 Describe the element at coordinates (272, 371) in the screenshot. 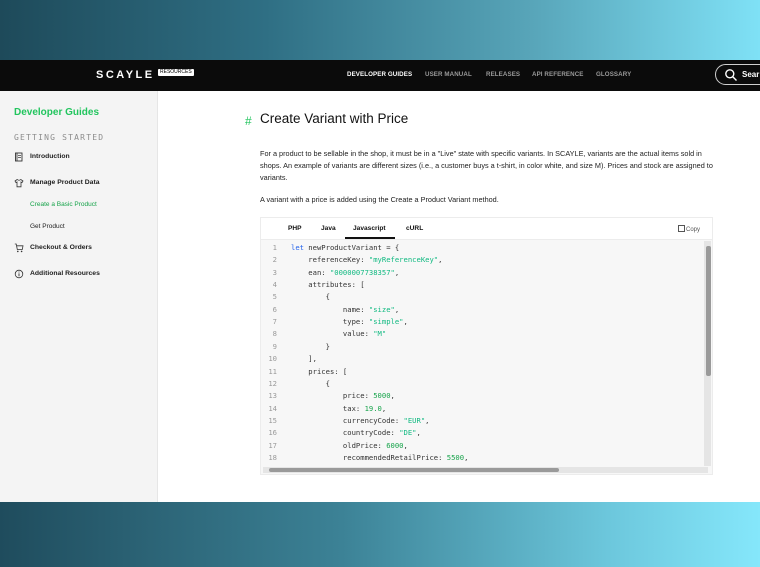

I see `line-number: 11` at that location.